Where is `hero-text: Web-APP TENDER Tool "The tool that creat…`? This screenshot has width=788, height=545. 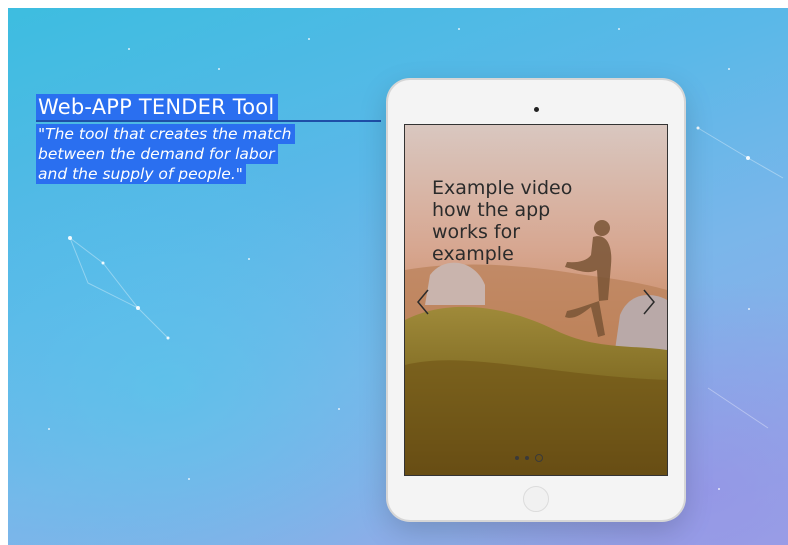
hero-text: Web-APP TENDER Tool "The tool that creat… is located at coordinates (208, 139).